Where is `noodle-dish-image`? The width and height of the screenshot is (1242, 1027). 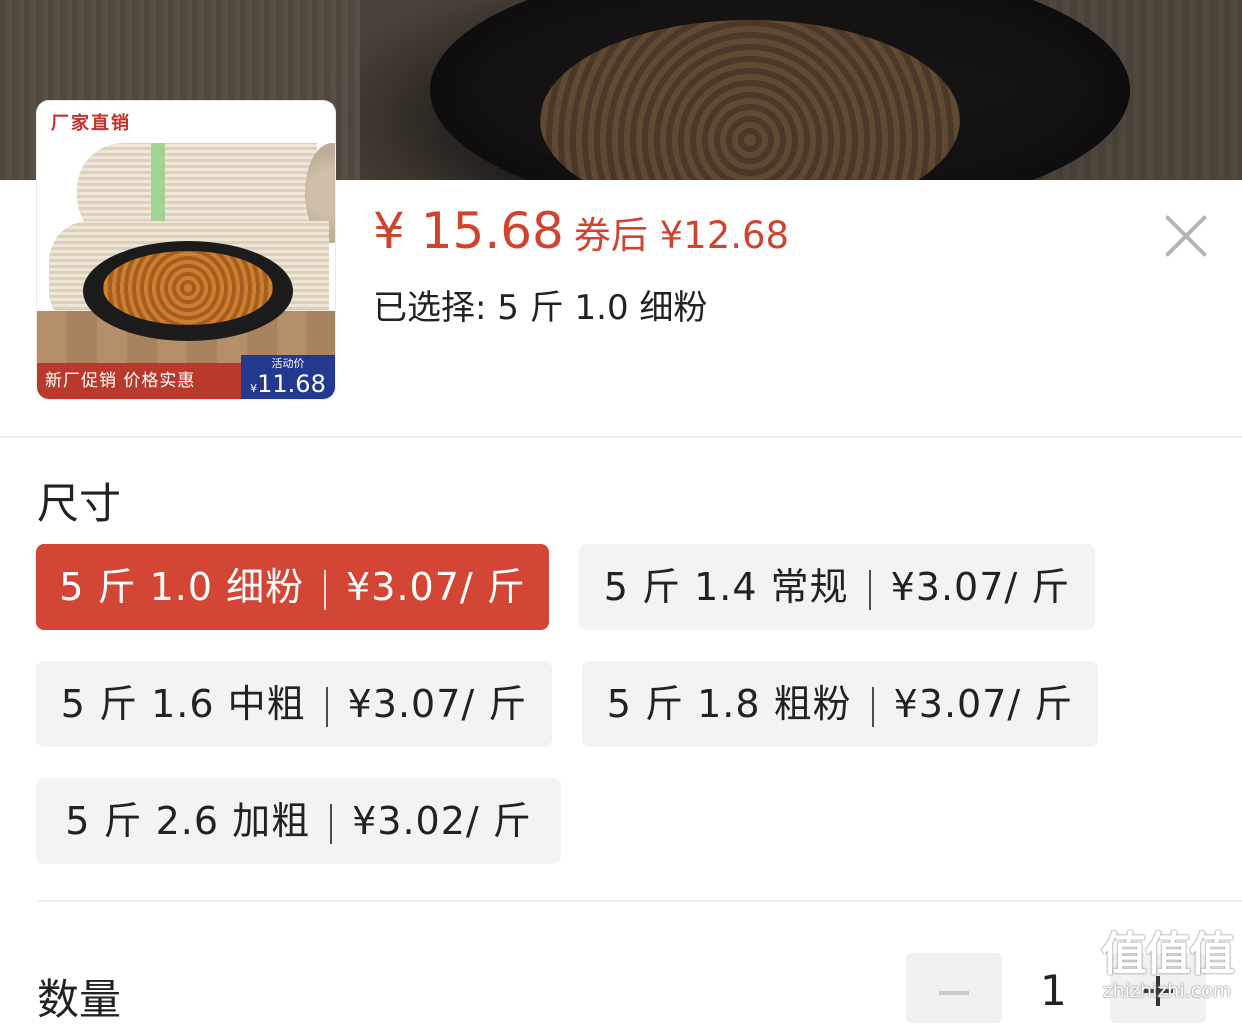 noodle-dish-image is located at coordinates (188, 288).